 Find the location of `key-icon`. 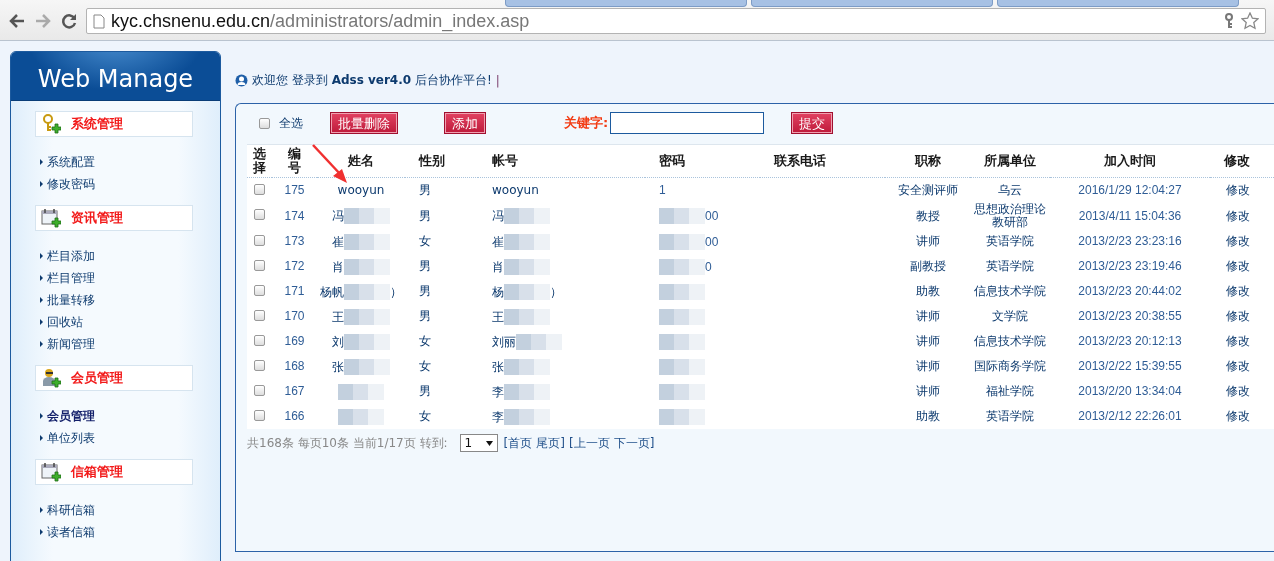

key-icon is located at coordinates (1229, 21).